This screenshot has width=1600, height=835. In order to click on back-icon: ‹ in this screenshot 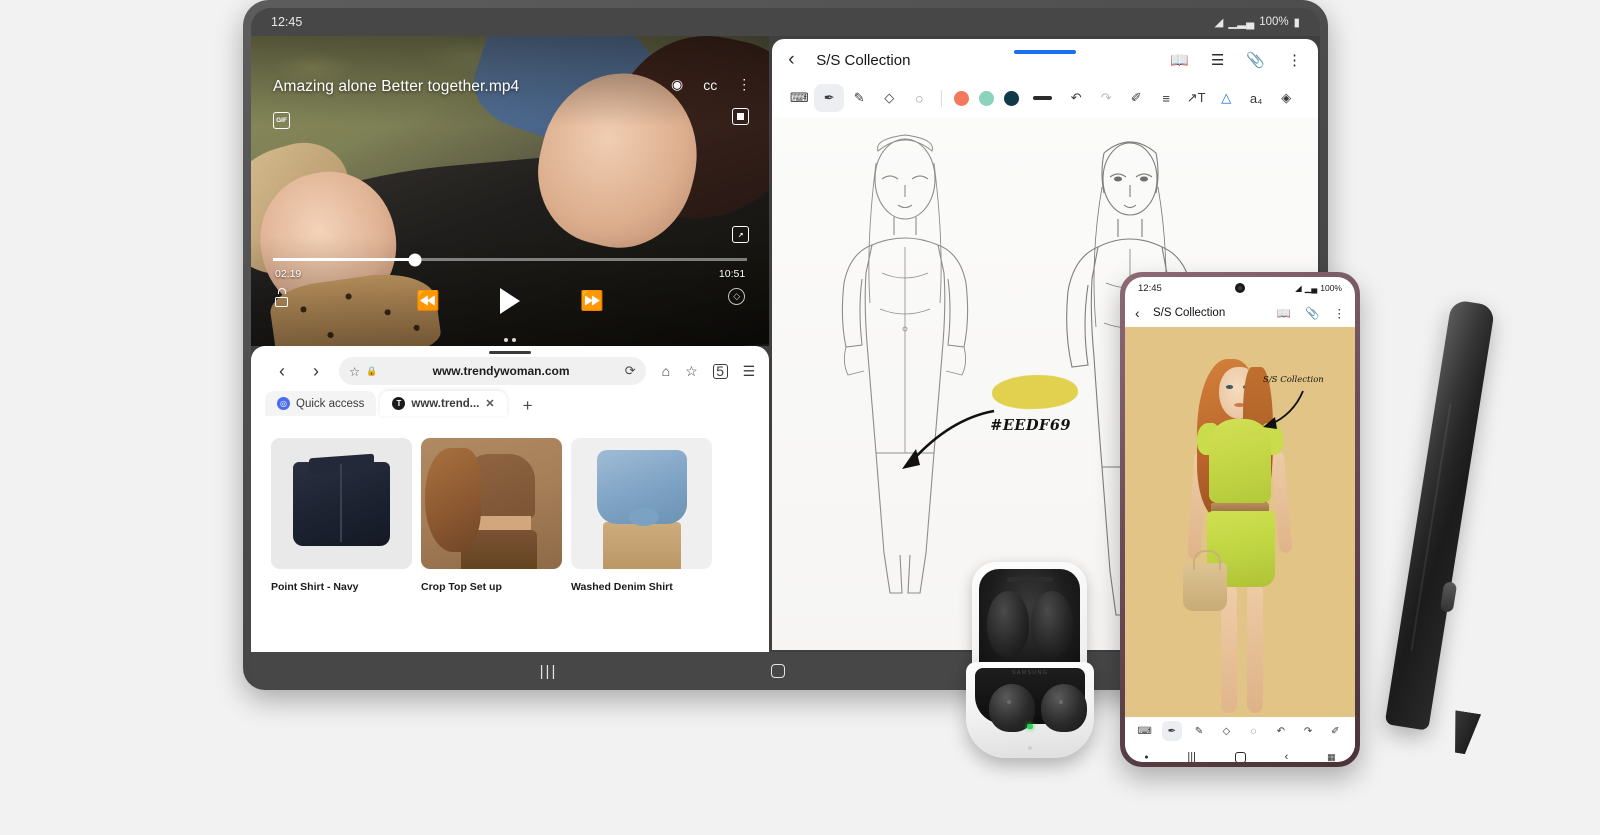, I will do `click(1287, 756)`.